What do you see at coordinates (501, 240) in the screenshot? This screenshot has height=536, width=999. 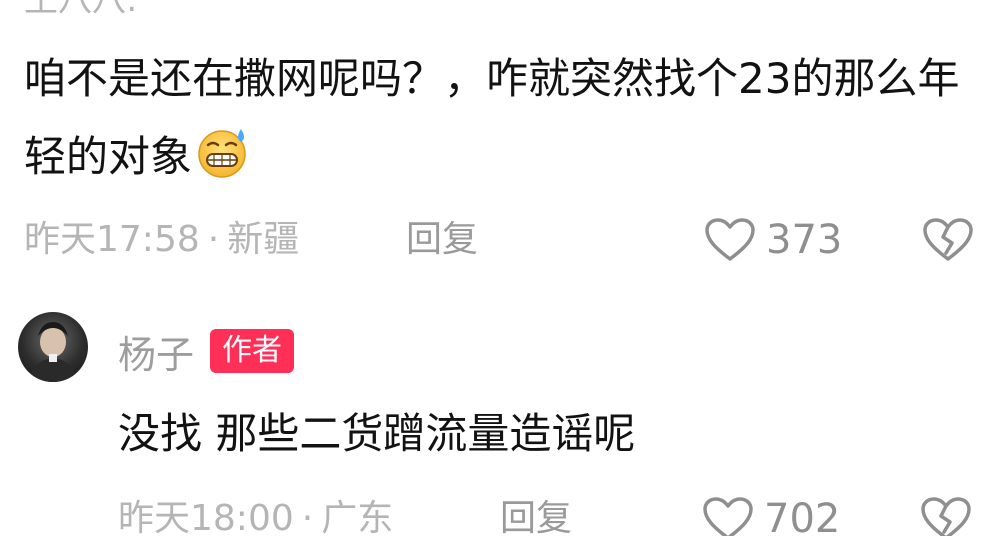 I see `comment-meta: 昨天17:58 · 新疆 回复 373` at bounding box center [501, 240].